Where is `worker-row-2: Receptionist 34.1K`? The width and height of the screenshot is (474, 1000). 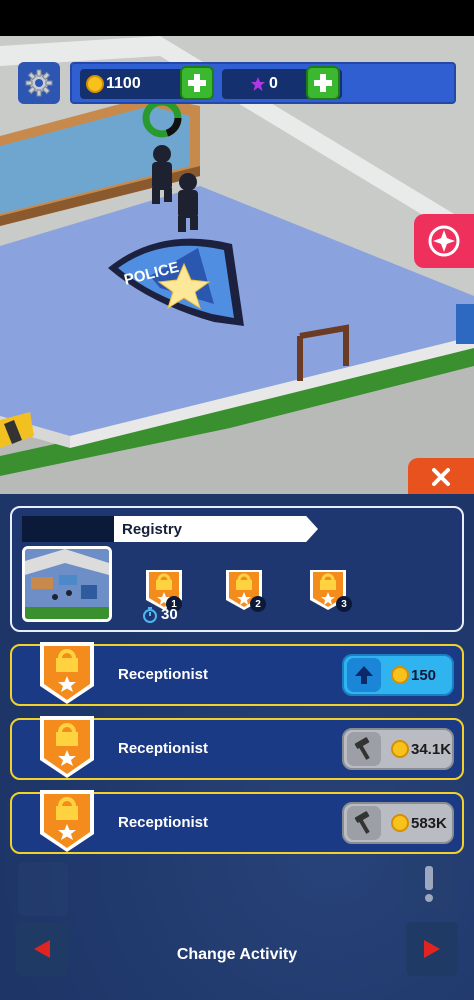 worker-row-2: Receptionist 34.1K is located at coordinates (237, 748).